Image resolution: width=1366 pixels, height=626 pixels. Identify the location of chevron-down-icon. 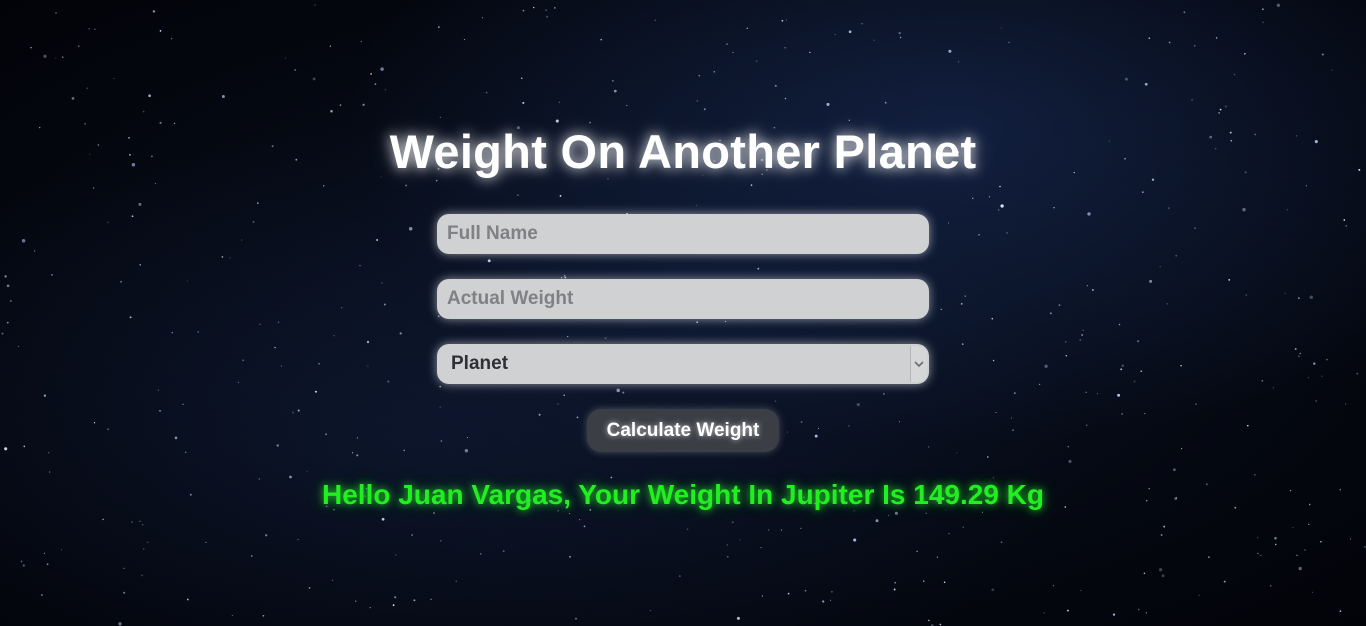
(919, 364).